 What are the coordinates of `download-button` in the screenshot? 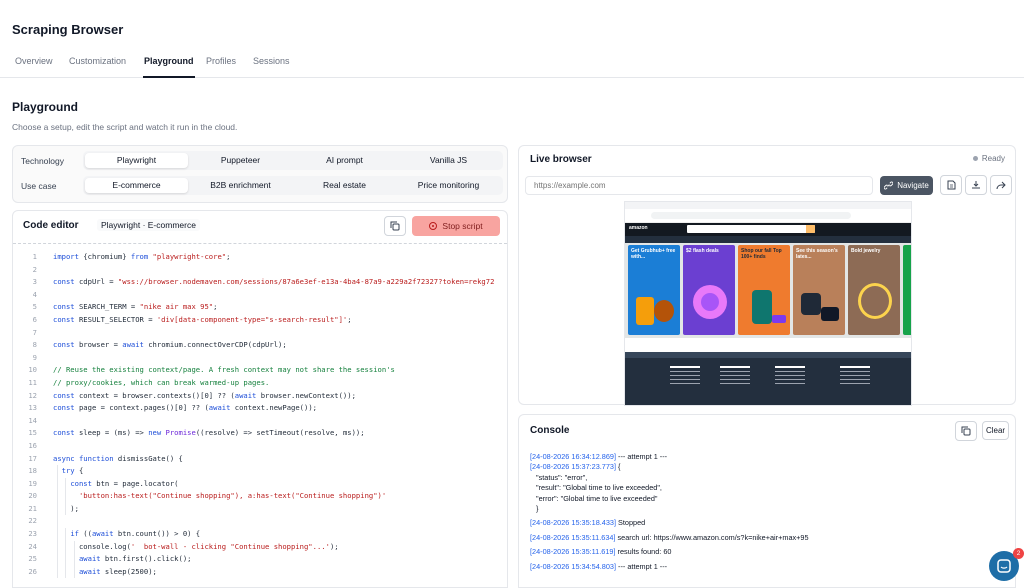 It's located at (976, 185).